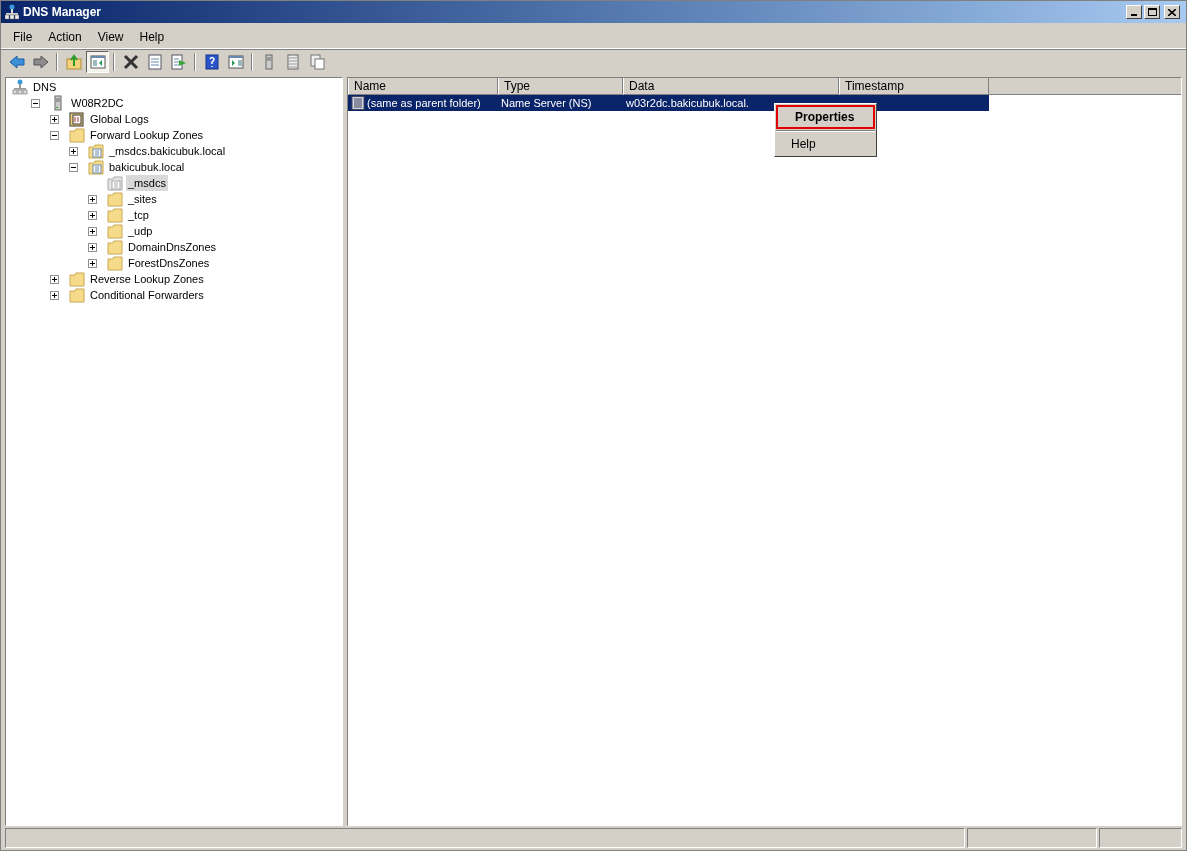 This screenshot has height=851, width=1187. Describe the element at coordinates (560, 86) in the screenshot. I see `column-header: Type` at that location.